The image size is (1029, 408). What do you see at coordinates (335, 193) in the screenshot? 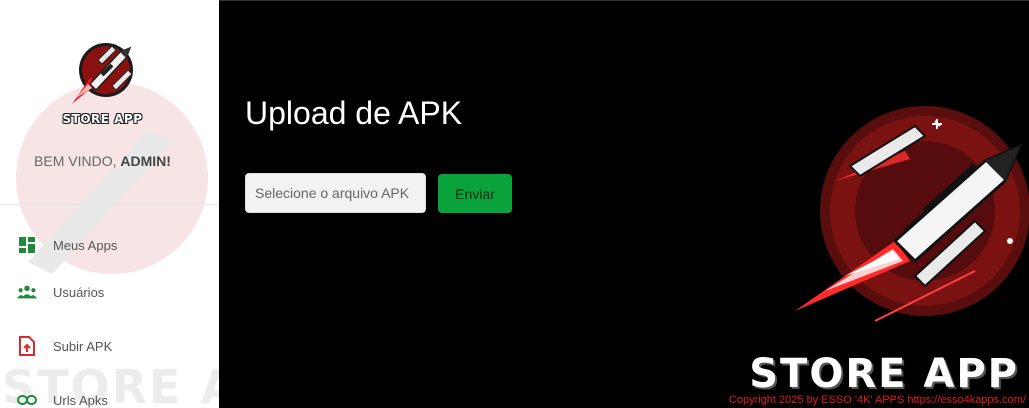
I see `apk-file-input: Selecione o arquivo APK` at bounding box center [335, 193].